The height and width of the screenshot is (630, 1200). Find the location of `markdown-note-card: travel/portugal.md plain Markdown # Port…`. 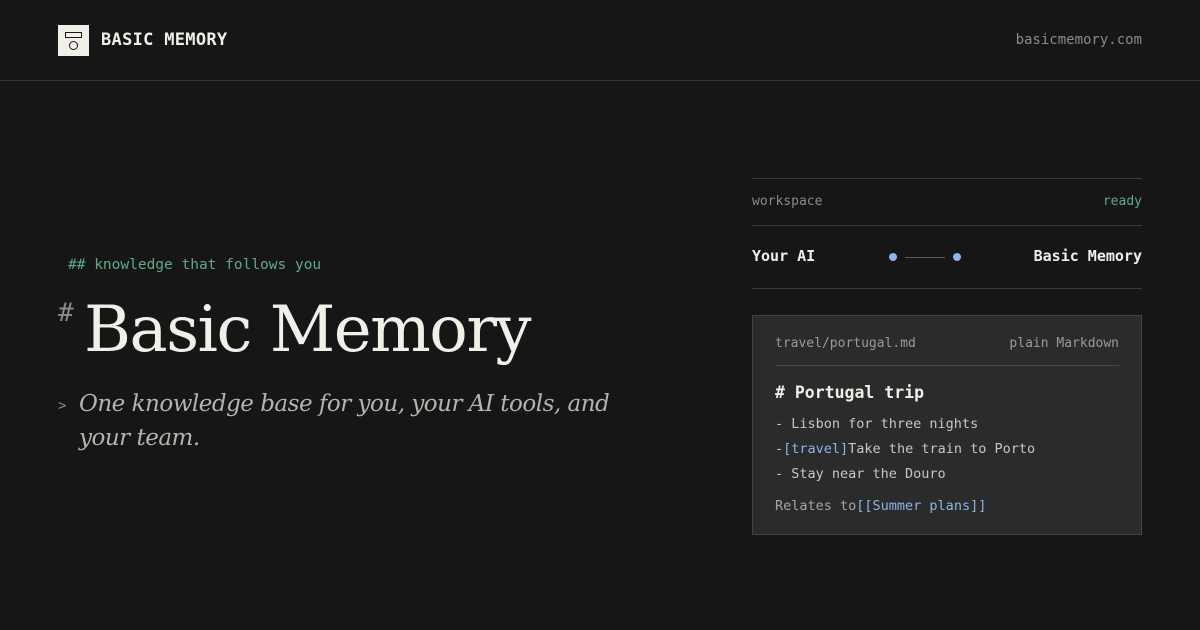

markdown-note-card: travel/portugal.md plain Markdown # Port… is located at coordinates (947, 425).